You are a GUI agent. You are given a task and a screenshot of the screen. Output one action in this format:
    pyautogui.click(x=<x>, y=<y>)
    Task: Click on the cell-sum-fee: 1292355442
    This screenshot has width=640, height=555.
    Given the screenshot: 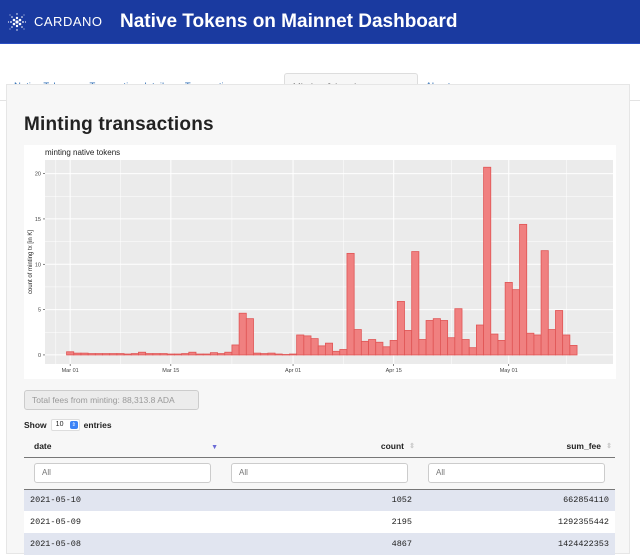 What is the action you would take?
    pyautogui.click(x=516, y=522)
    